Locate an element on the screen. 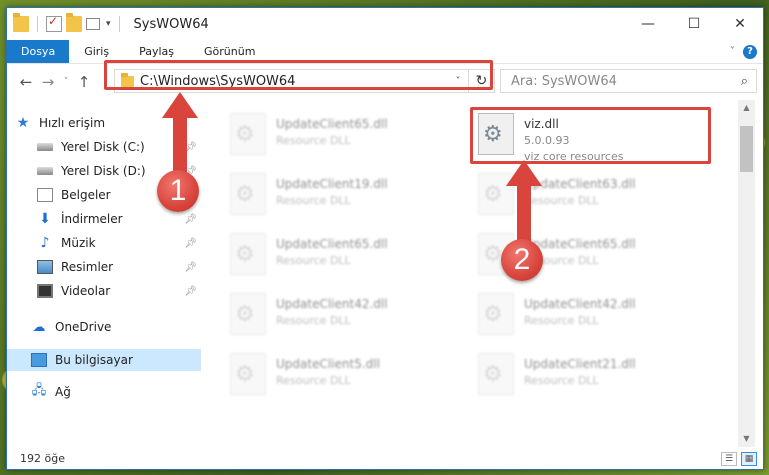  maximize-button: ☐ is located at coordinates (694, 24).